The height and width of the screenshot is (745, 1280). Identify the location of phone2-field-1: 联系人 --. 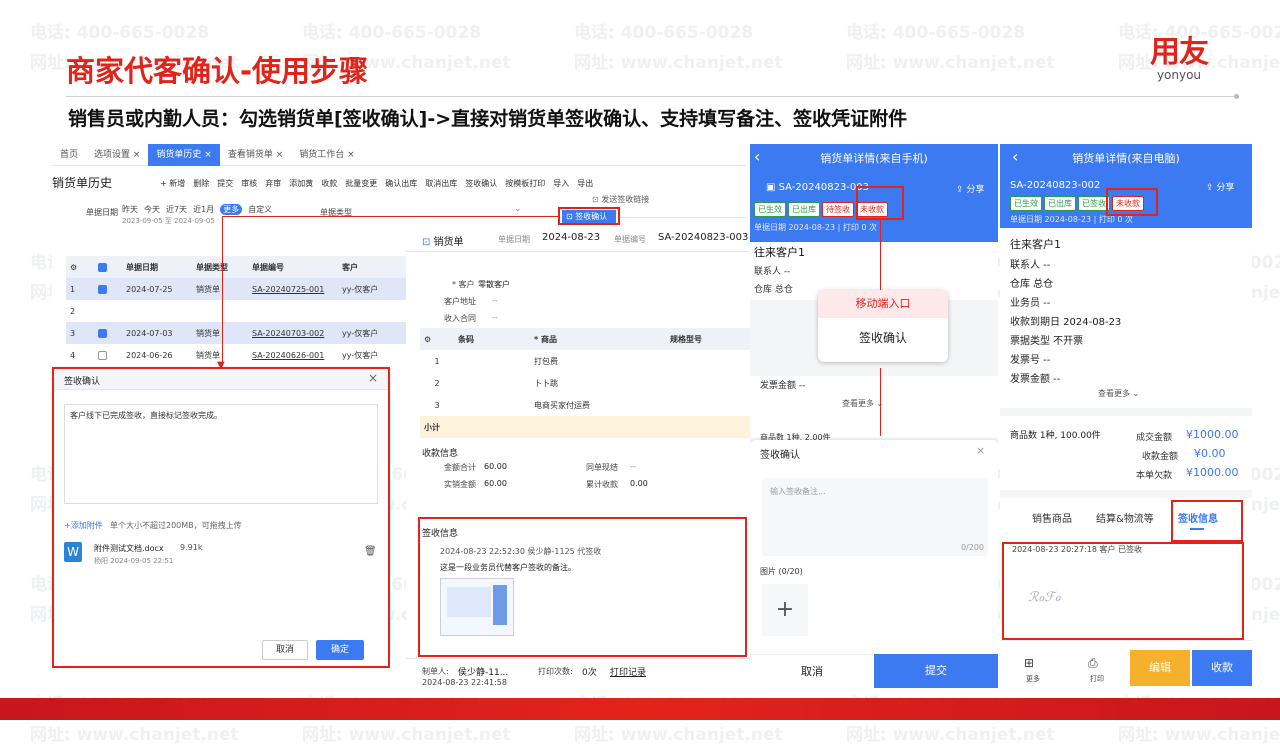
(1030, 265).